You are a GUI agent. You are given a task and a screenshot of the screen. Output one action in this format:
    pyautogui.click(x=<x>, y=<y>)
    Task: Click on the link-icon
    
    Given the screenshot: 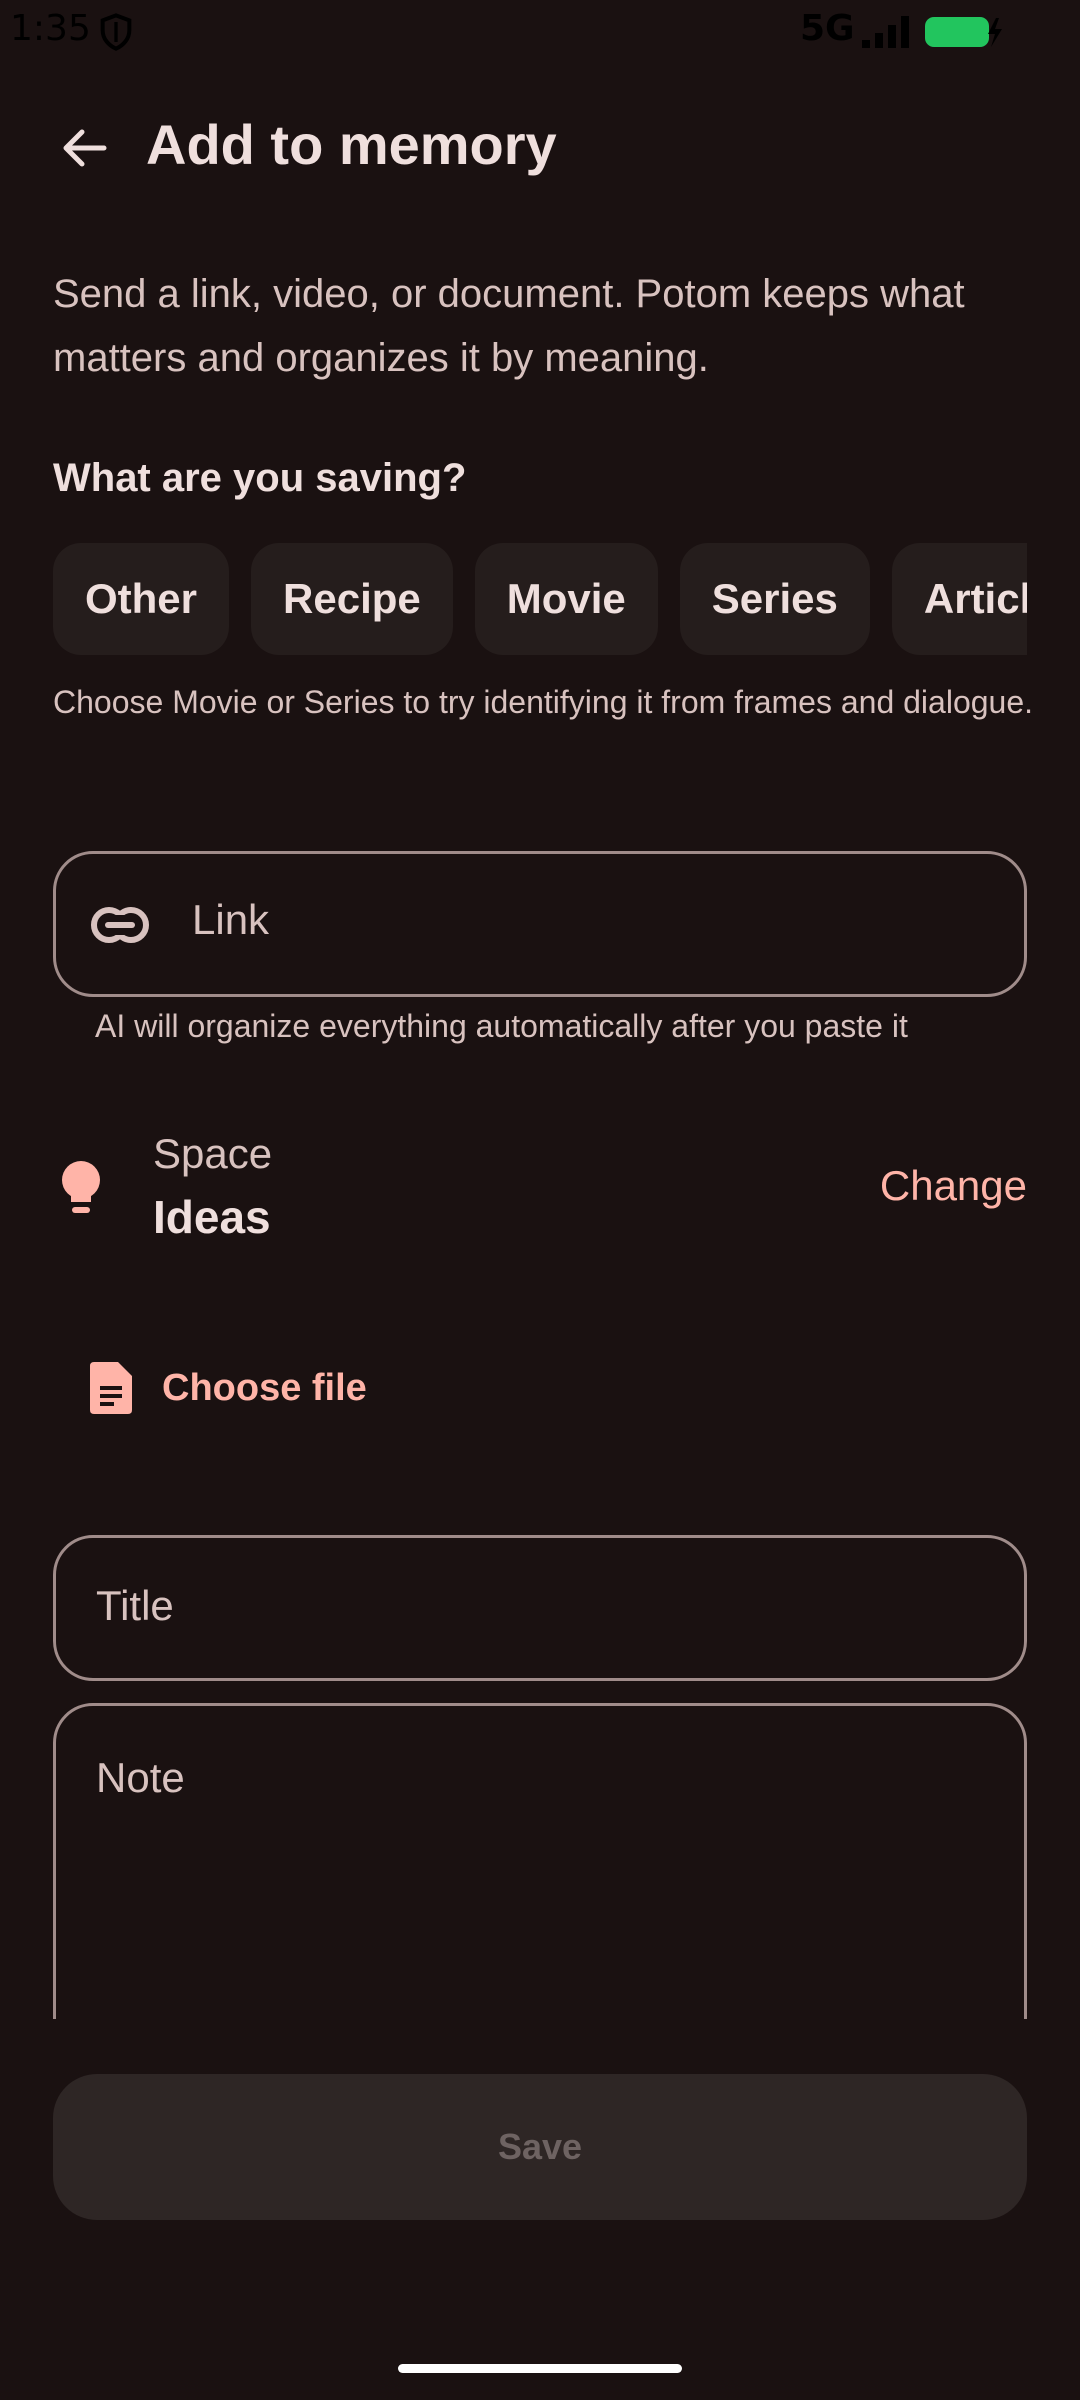 What is the action you would take?
    pyautogui.click(x=120, y=925)
    